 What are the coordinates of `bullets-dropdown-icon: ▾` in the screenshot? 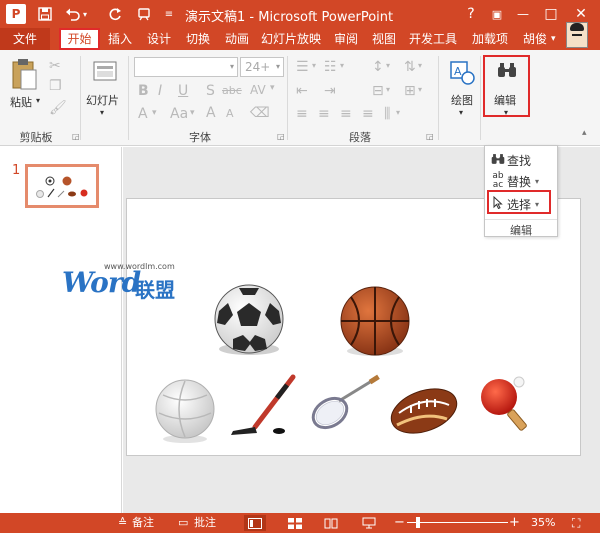 It's located at (314, 65).